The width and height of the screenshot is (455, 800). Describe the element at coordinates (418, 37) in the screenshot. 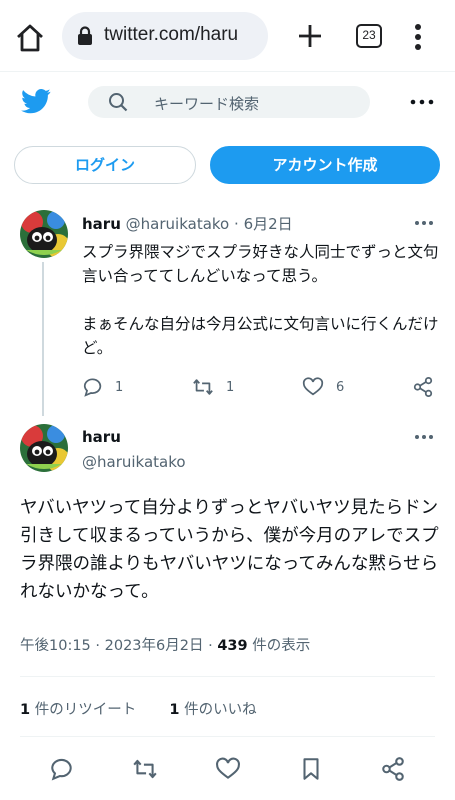

I see `browser-menu-icon` at that location.